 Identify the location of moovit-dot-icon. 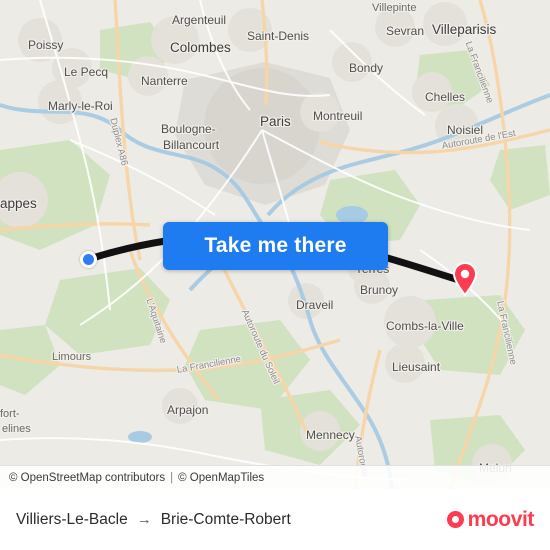
(455, 519).